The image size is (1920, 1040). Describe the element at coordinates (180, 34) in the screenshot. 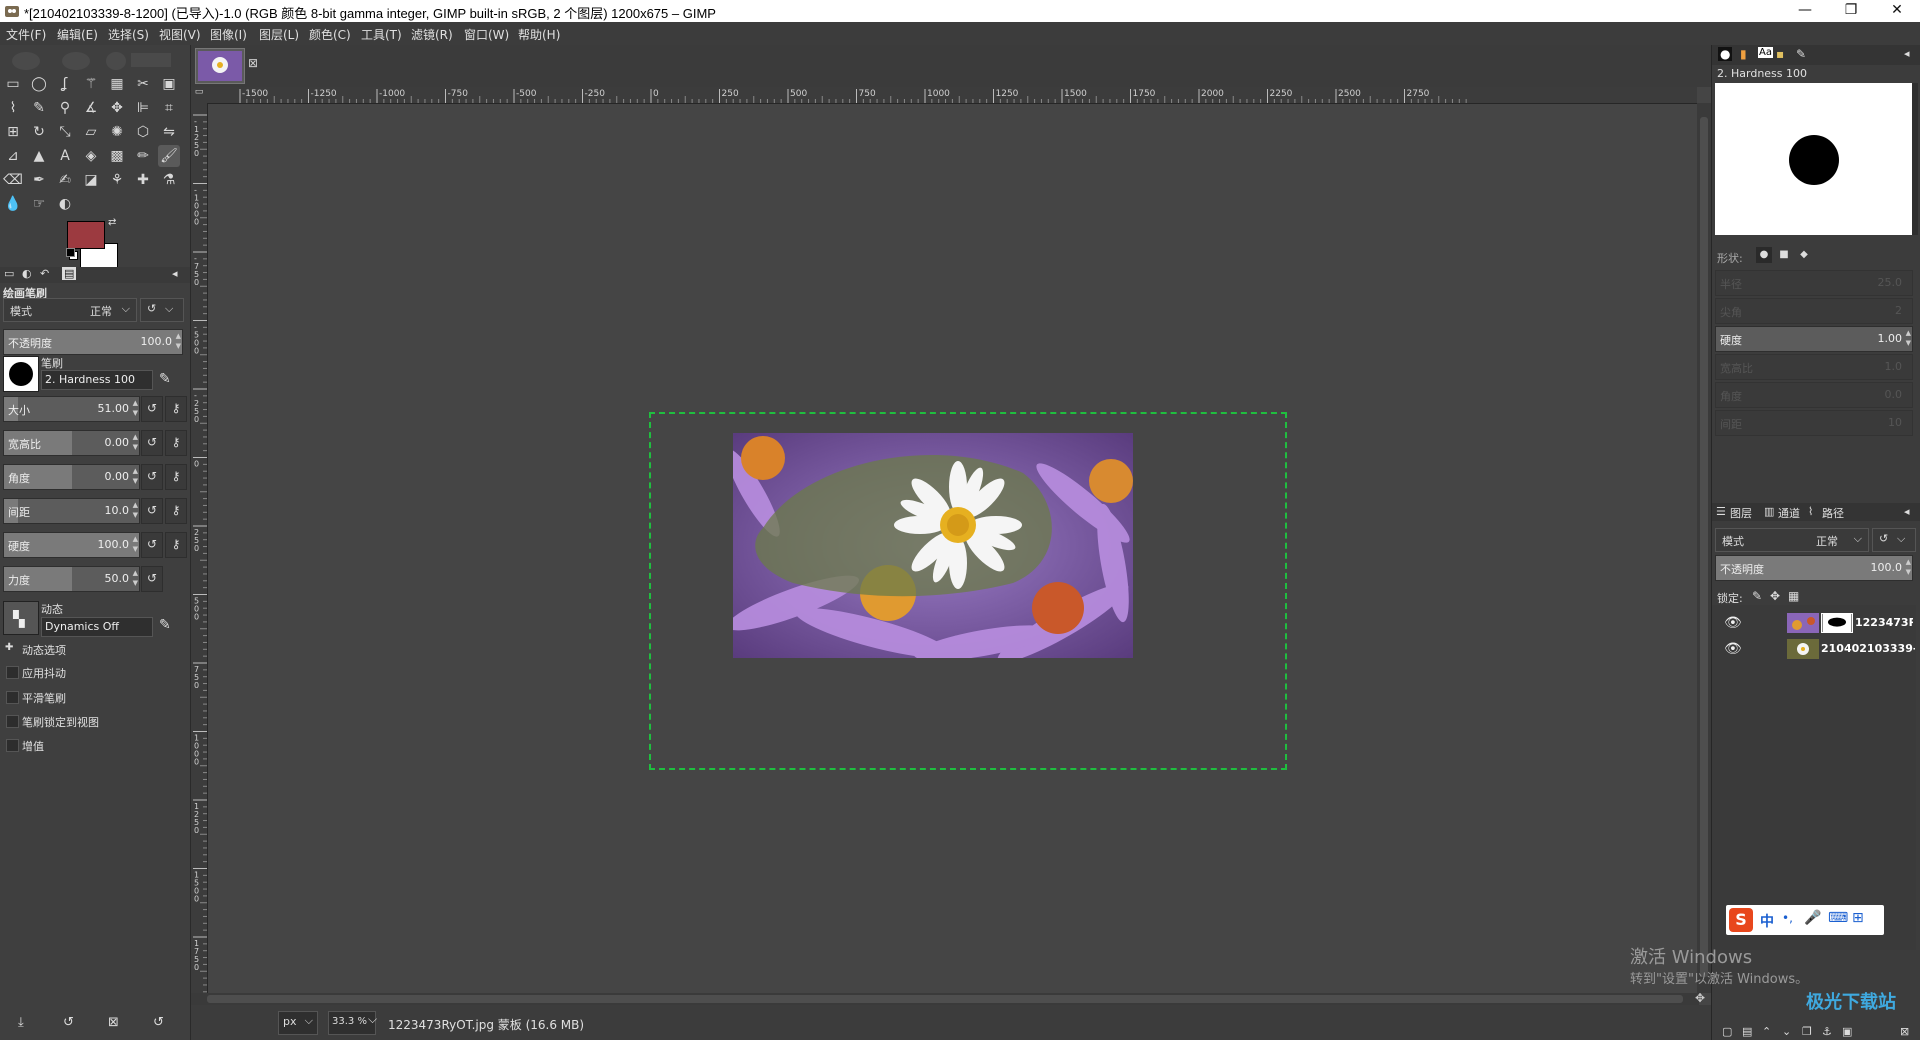

I see `menu-view: 视图(V)` at that location.